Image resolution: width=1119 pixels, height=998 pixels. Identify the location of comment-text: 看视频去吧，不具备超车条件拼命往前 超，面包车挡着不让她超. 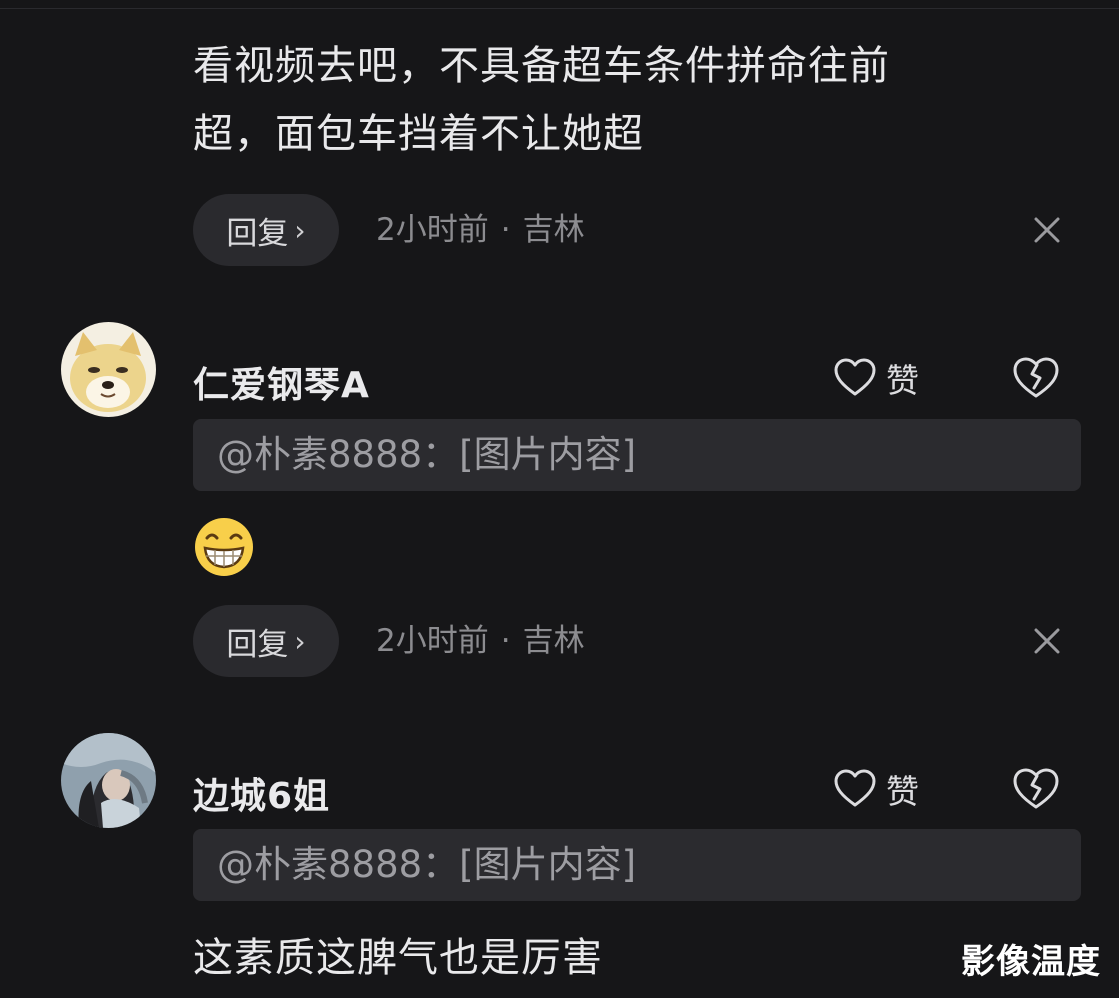
(623, 100).